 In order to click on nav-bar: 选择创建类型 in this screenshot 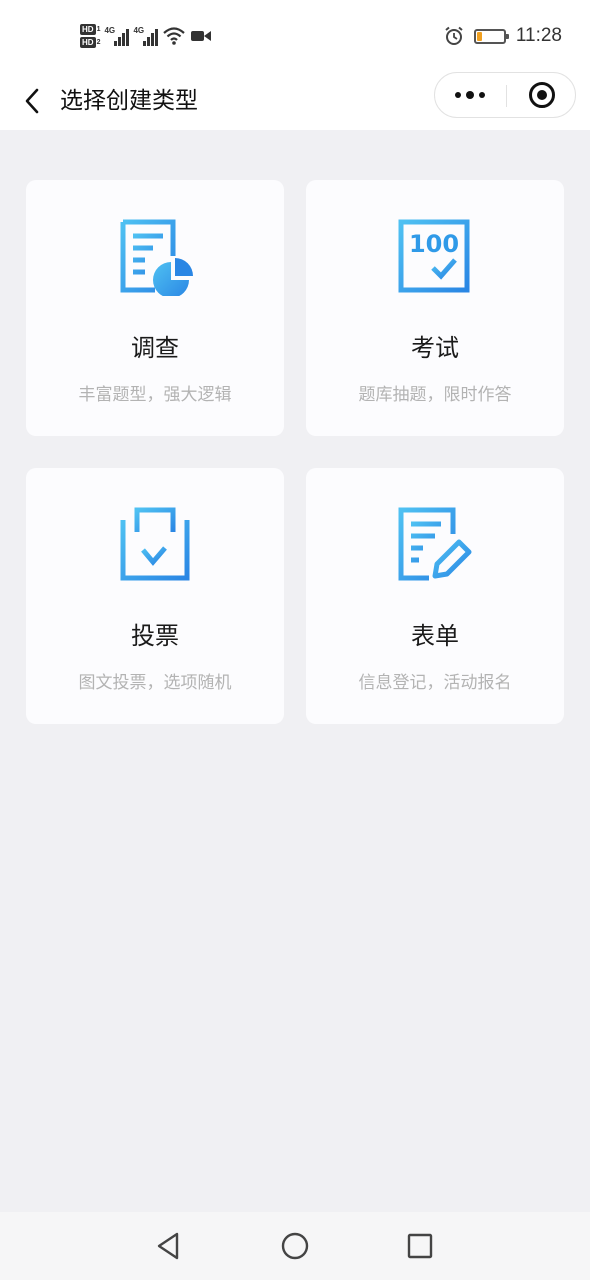, I will do `click(295, 101)`.